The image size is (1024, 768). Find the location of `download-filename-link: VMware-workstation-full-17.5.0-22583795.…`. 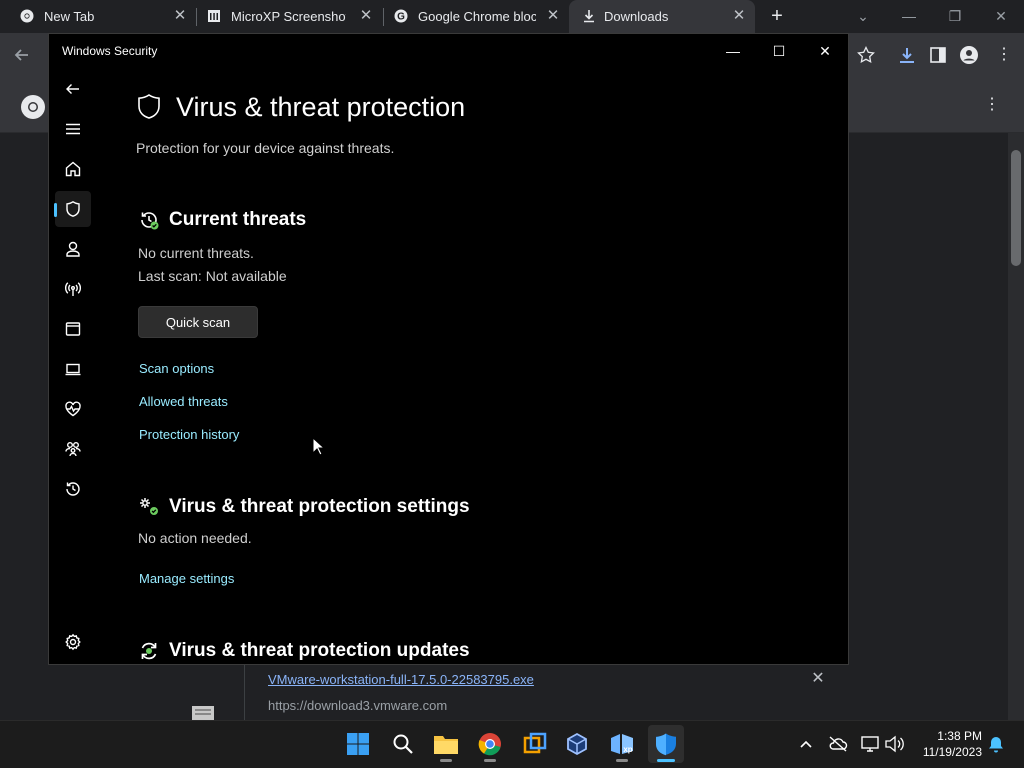

download-filename-link: VMware-workstation-full-17.5.0-22583795.… is located at coordinates (401, 679).